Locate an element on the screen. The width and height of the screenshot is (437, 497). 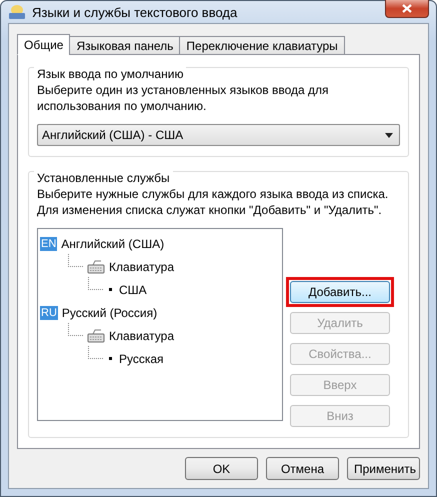
language-badge: RU is located at coordinates (49, 313).